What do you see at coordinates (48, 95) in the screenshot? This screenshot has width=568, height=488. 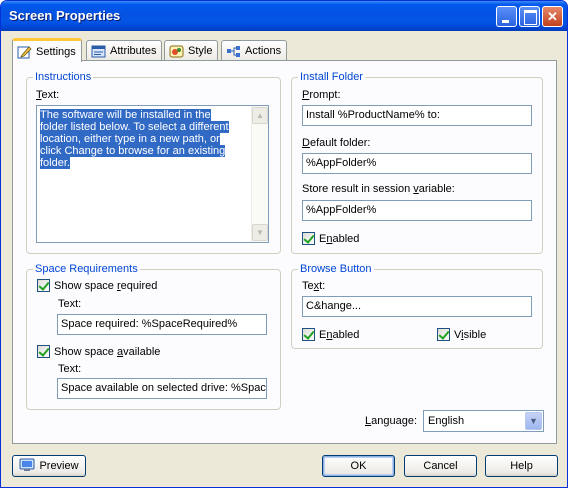 I see `instructions-text-label: Text:` at bounding box center [48, 95].